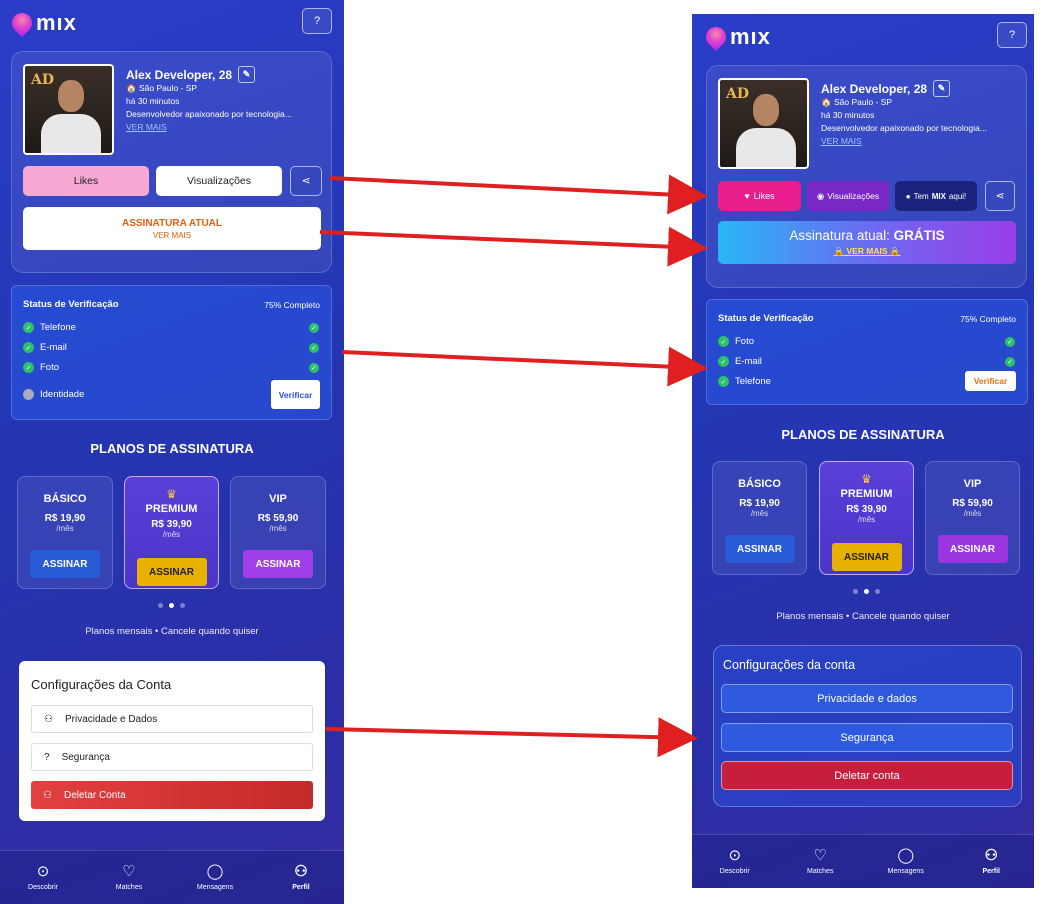 This screenshot has width=1042, height=904. What do you see at coordinates (518, 194) in the screenshot?
I see `arrow-buttons` at bounding box center [518, 194].